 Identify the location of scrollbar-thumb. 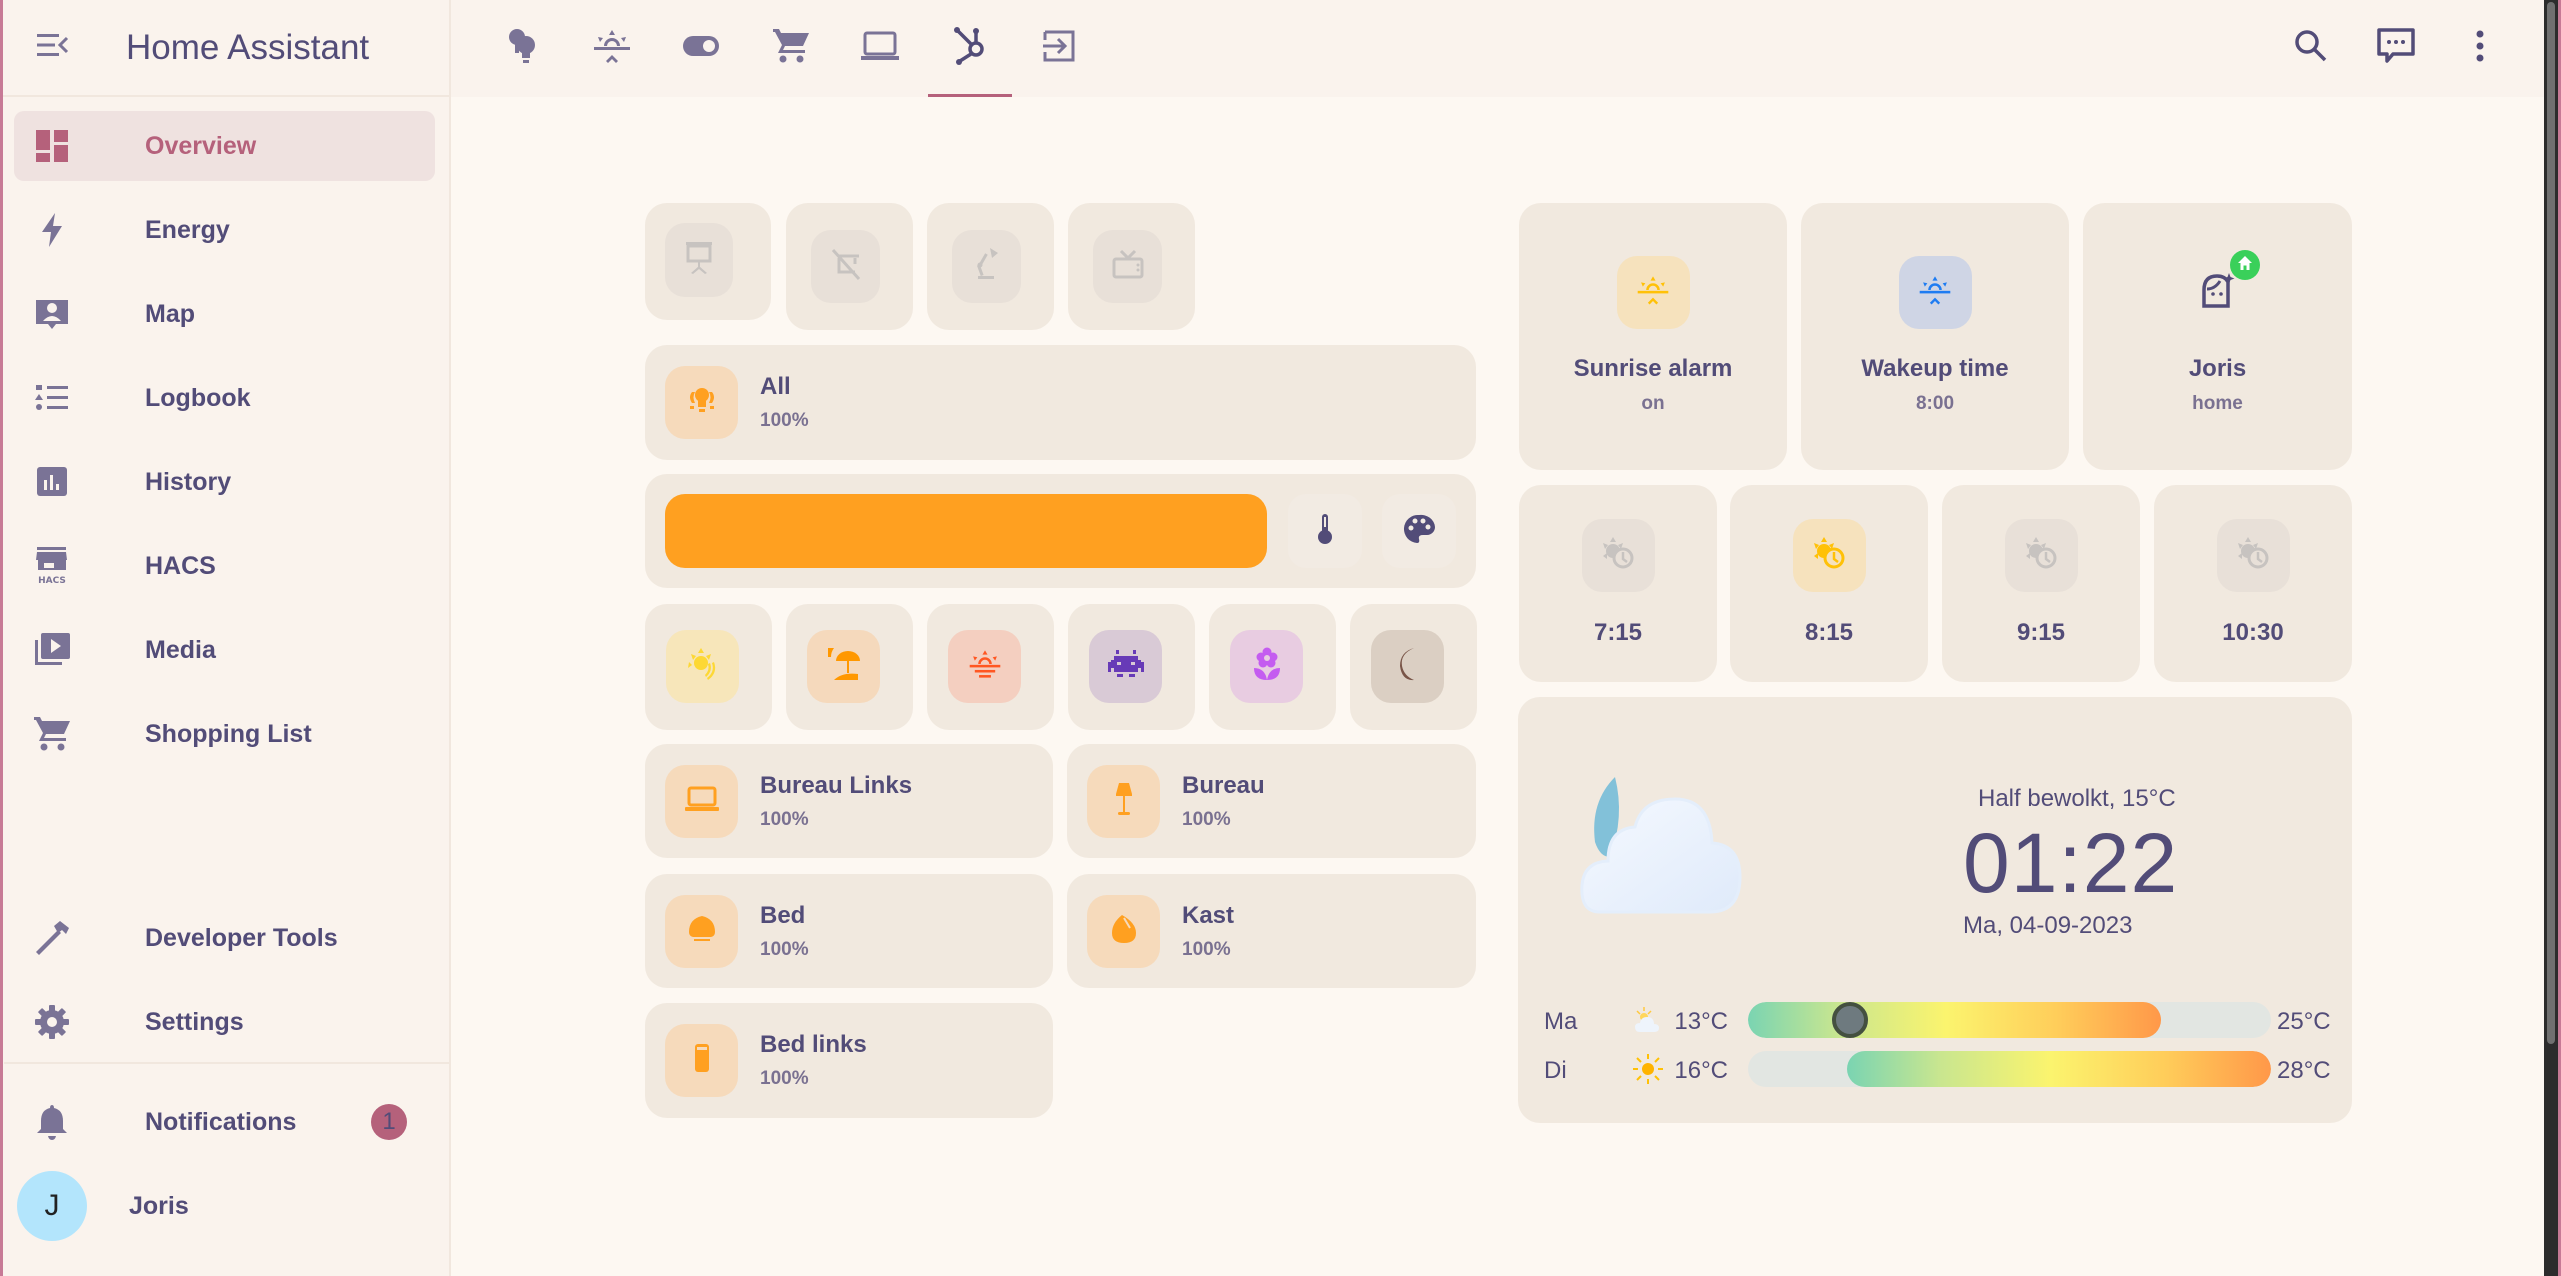
(2551, 523).